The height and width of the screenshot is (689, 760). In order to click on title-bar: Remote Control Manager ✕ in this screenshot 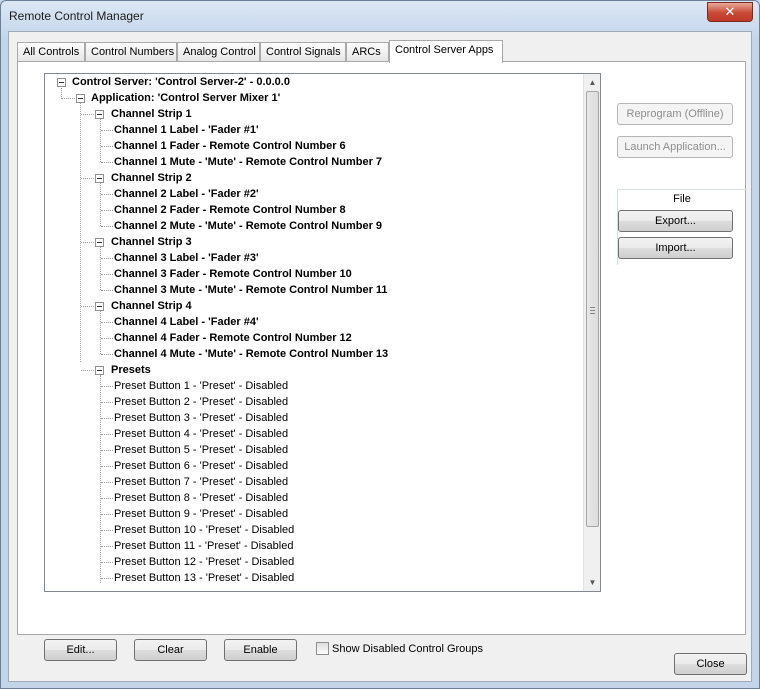, I will do `click(380, 16)`.